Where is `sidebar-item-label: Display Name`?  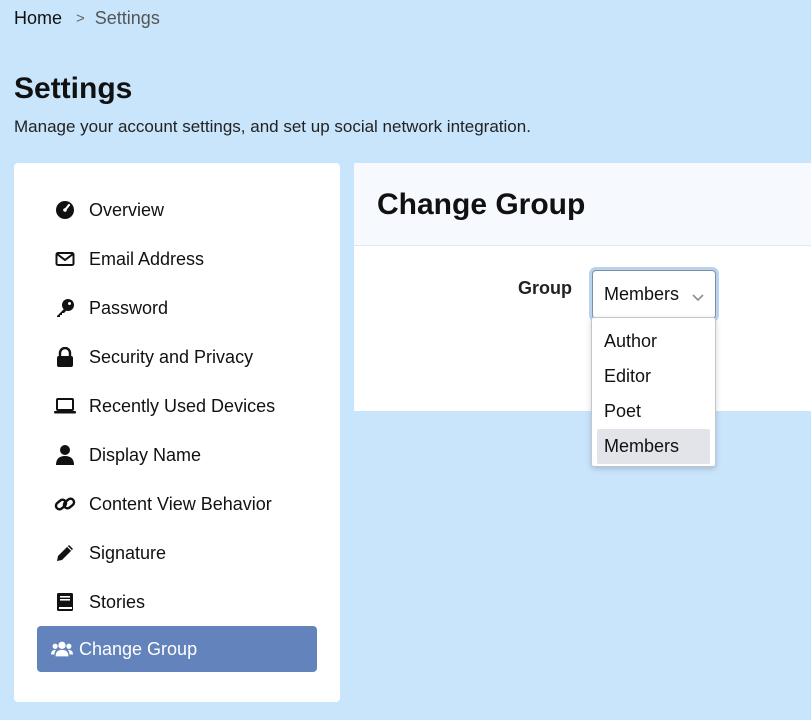 sidebar-item-label: Display Name is located at coordinates (145, 454).